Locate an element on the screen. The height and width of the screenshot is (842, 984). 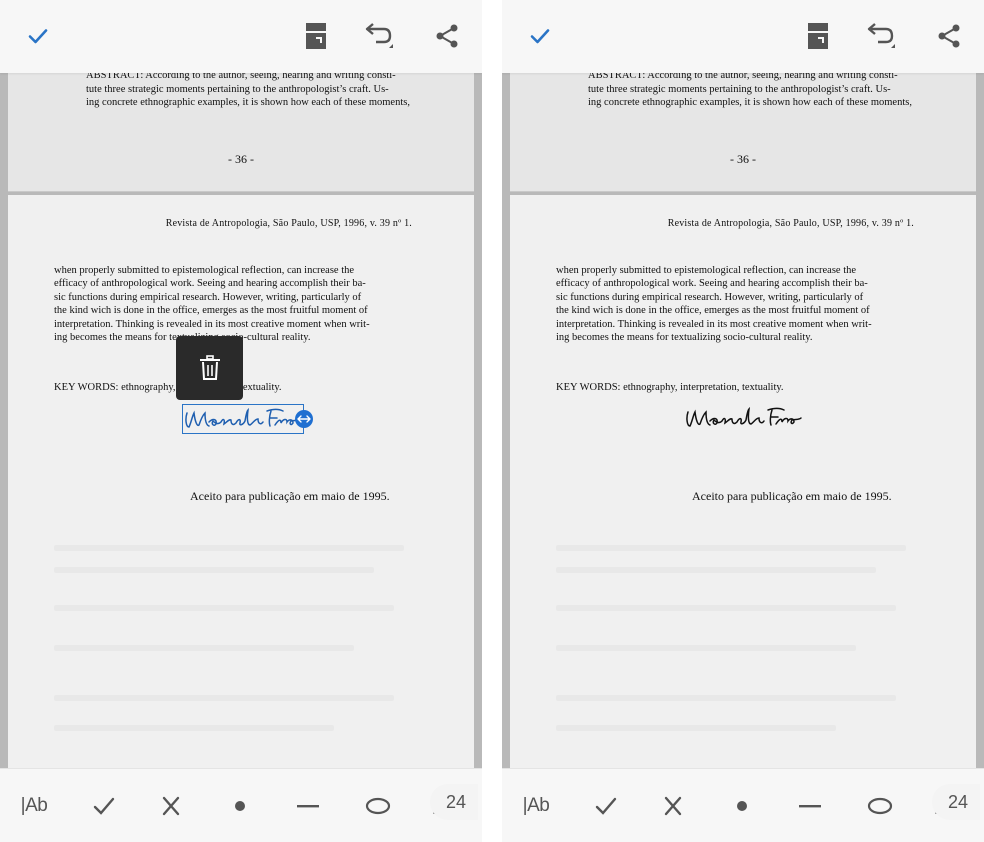
delete-popup is located at coordinates (209, 368).